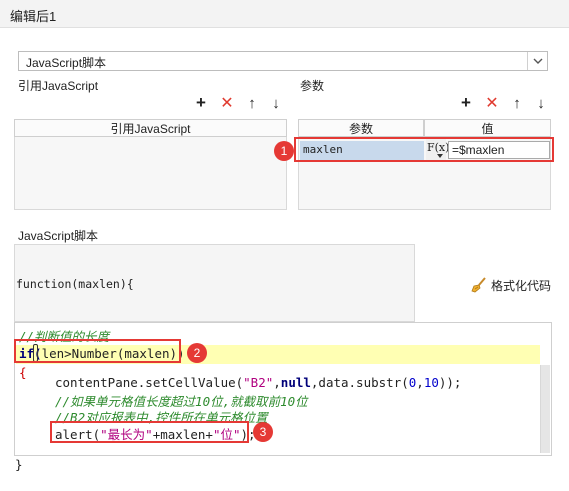 The height and width of the screenshot is (491, 569). I want to click on format-code-button: 格式化代码, so click(511, 285).